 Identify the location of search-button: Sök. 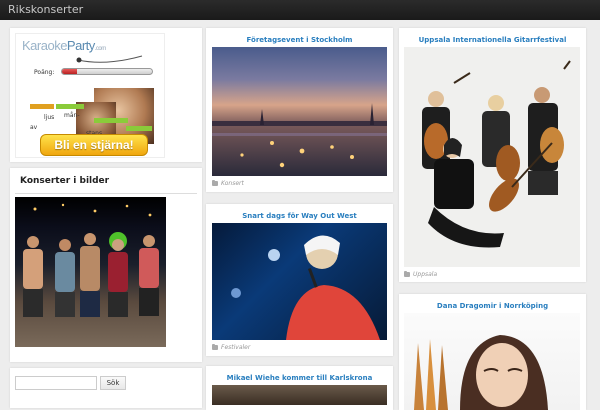
(113, 383).